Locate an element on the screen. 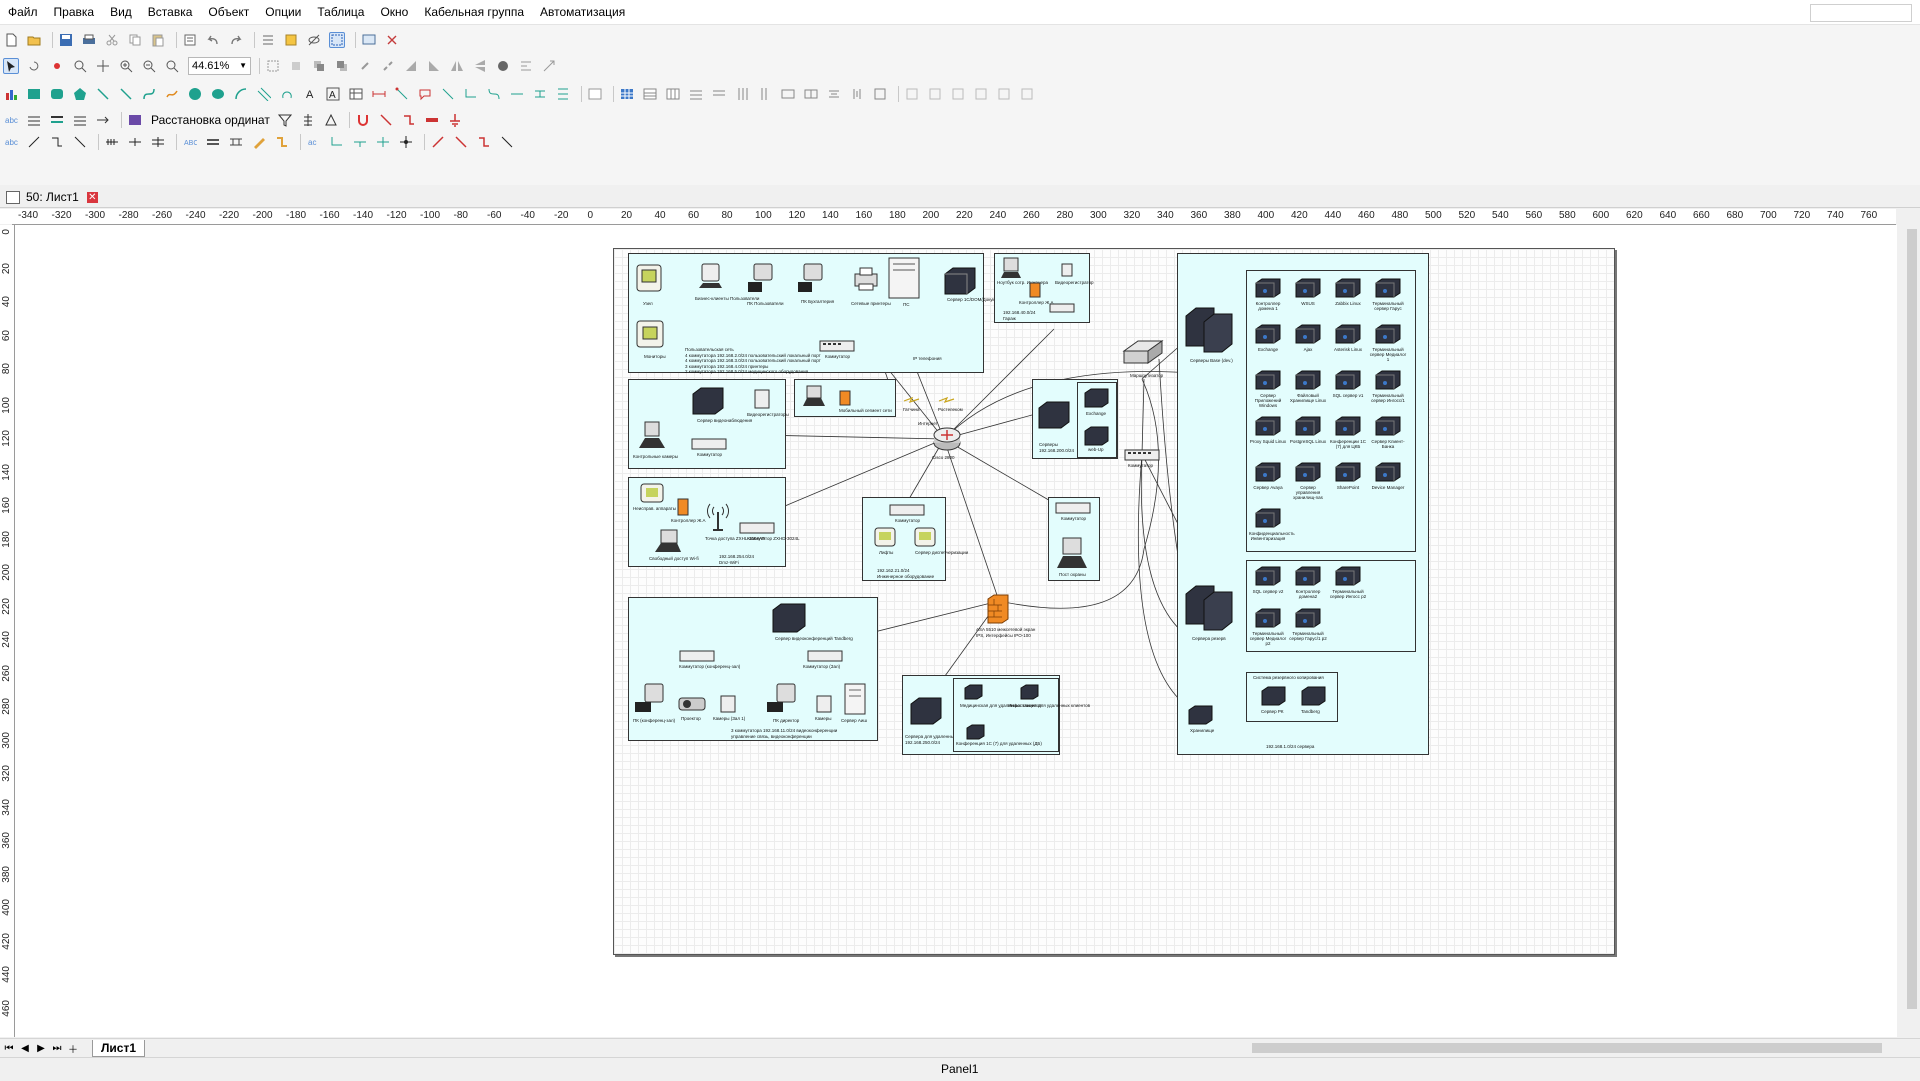  prev-sheet-icon: ◀ is located at coordinates (25, 1048).